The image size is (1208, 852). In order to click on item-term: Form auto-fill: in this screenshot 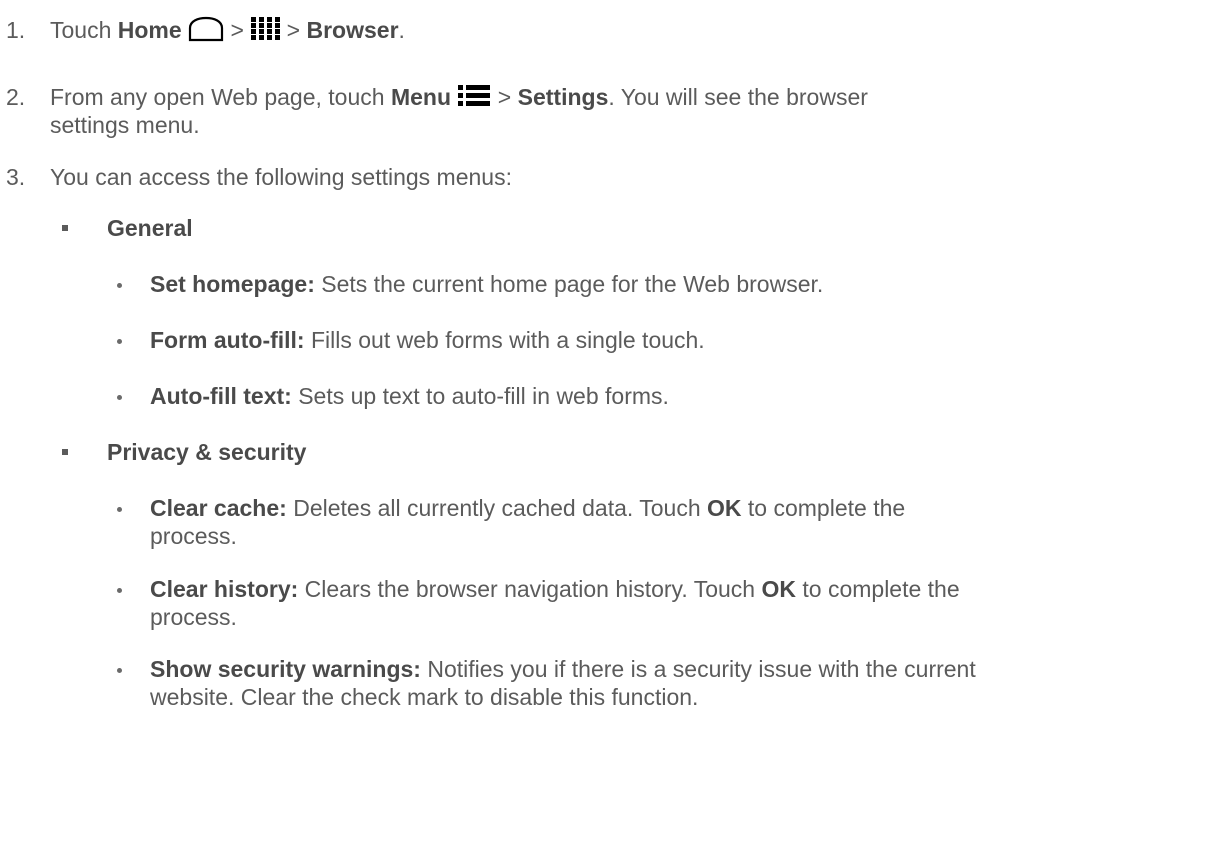, I will do `click(227, 340)`.